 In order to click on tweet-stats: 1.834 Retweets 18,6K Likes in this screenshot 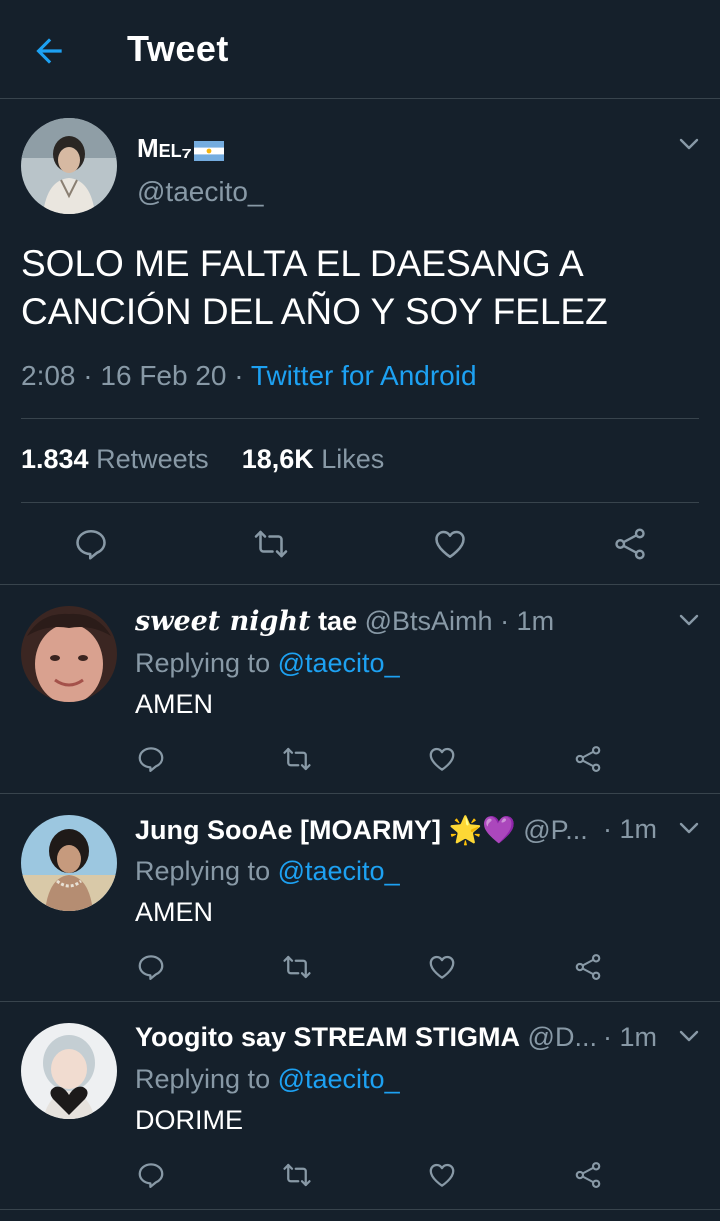, I will do `click(202, 459)`.